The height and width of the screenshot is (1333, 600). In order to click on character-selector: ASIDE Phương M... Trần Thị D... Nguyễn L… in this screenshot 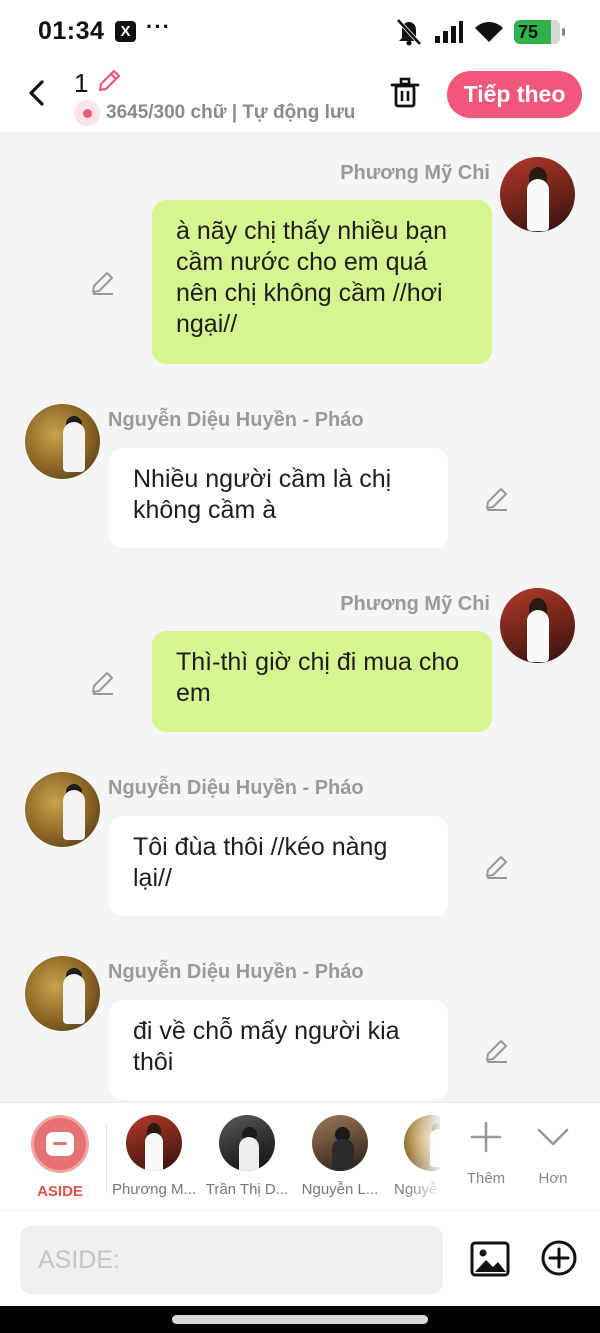, I will do `click(300, 1156)`.